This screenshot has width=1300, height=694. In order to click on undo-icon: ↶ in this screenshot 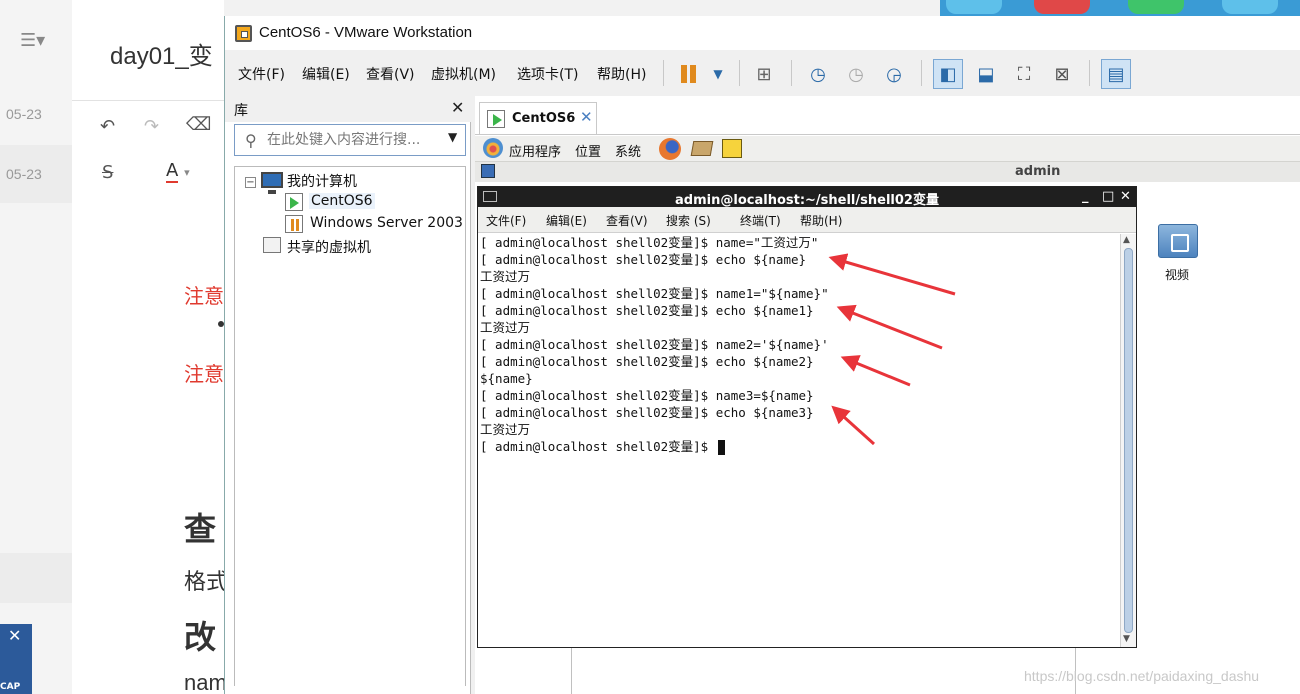, I will do `click(107, 126)`.